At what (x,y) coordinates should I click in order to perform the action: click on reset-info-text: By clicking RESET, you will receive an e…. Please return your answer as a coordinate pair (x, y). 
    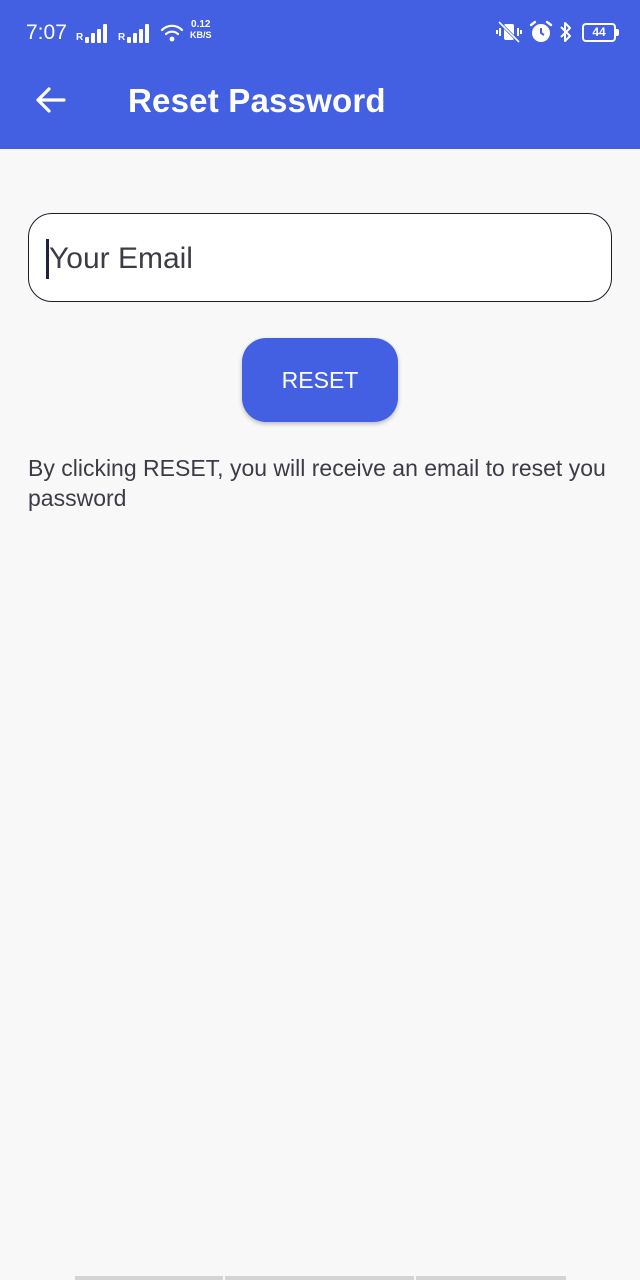
    Looking at the image, I should click on (317, 483).